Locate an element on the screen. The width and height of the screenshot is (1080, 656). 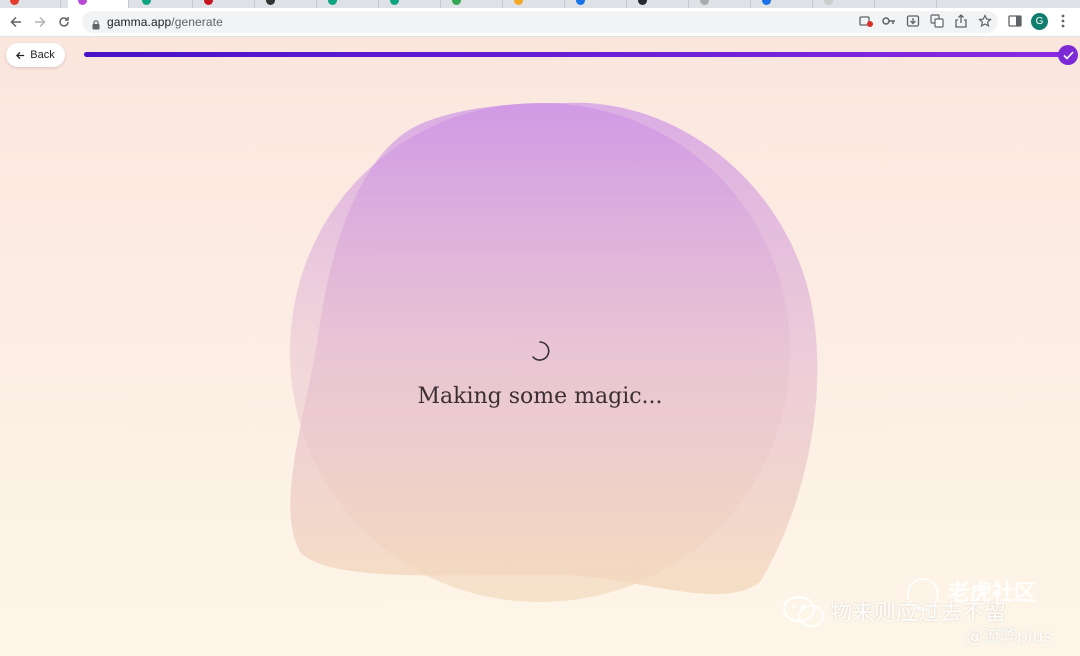
lock-icon is located at coordinates (96, 26).